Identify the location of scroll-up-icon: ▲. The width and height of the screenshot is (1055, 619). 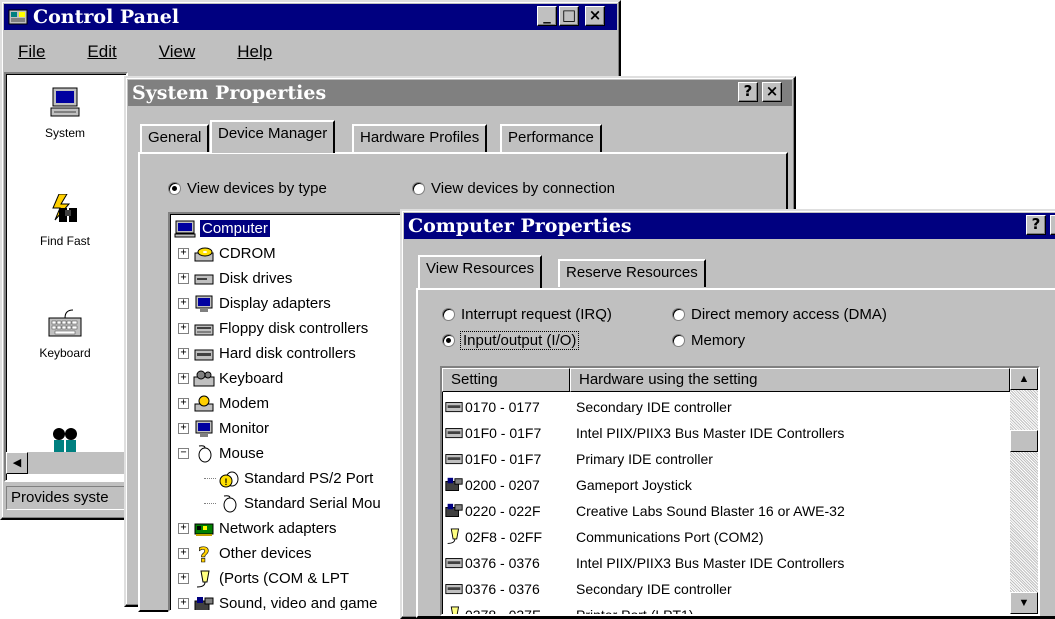
(1024, 379).